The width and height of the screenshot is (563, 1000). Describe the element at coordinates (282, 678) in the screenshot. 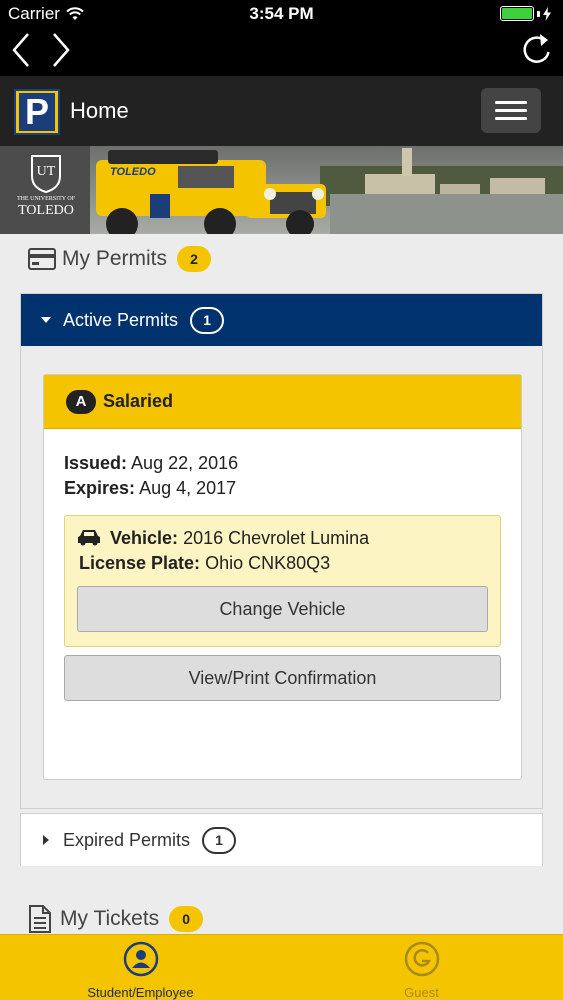

I see `view-print-confirmation-button: View/Print Confirmation` at that location.